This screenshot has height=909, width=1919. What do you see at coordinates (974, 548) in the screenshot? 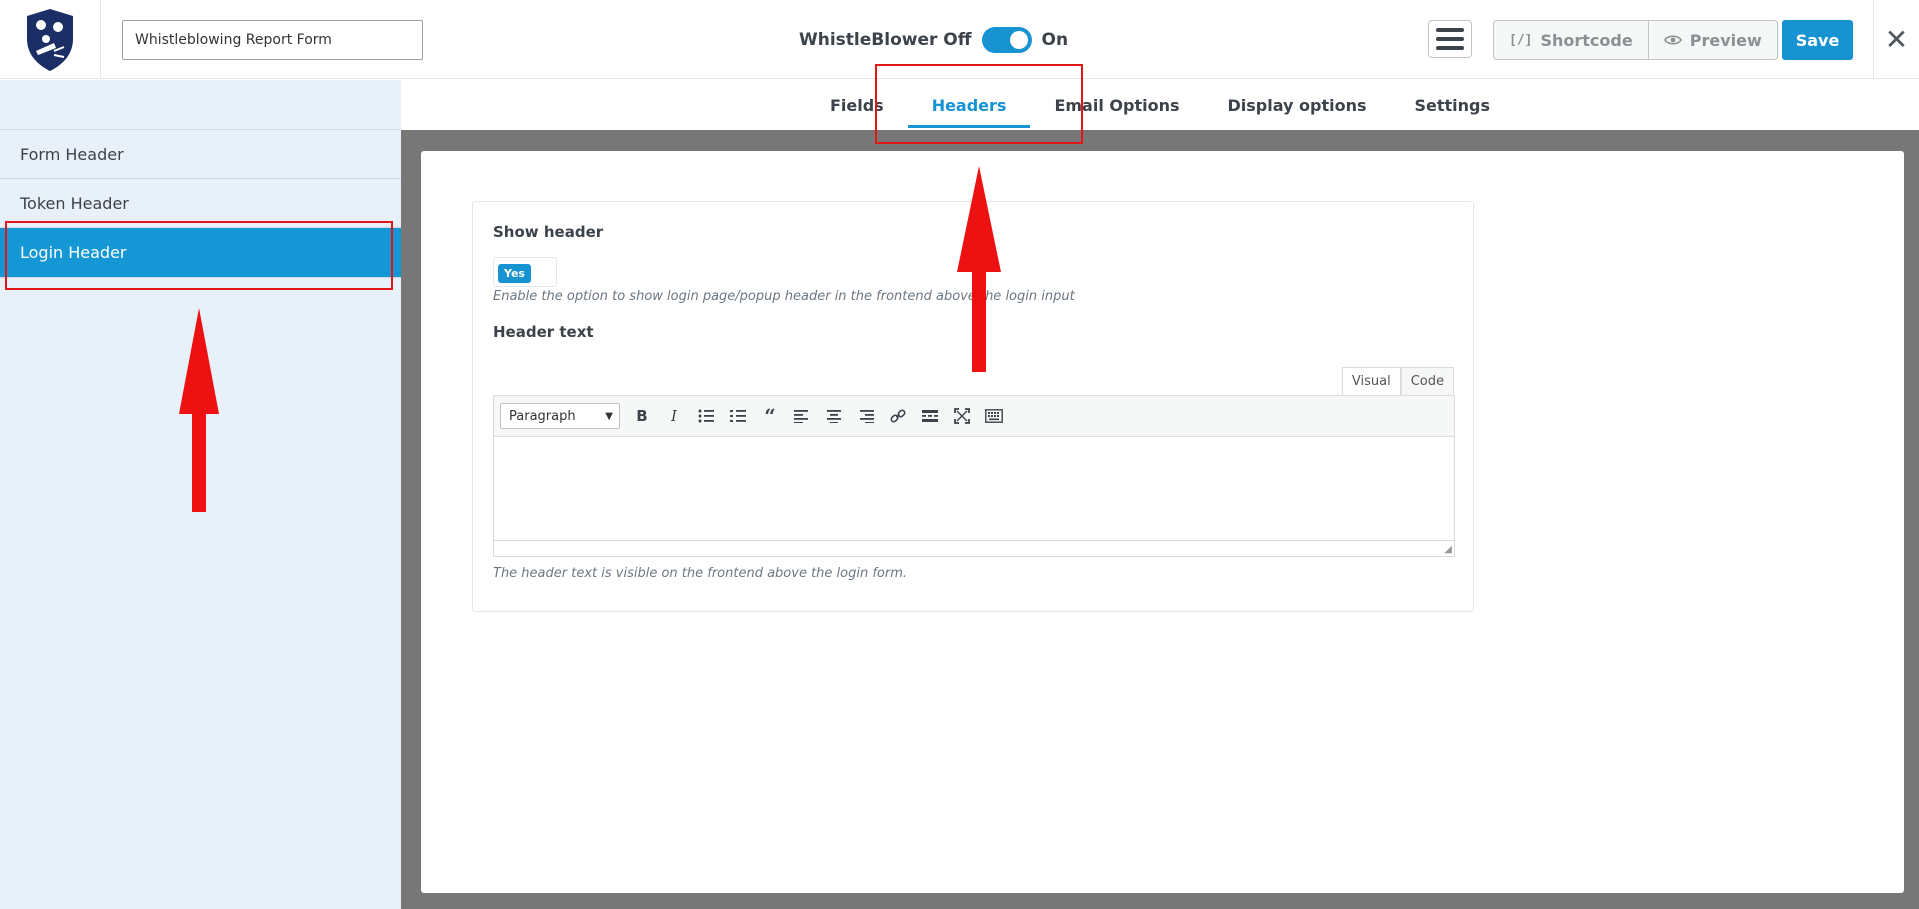
I see `editor-statusbar` at bounding box center [974, 548].